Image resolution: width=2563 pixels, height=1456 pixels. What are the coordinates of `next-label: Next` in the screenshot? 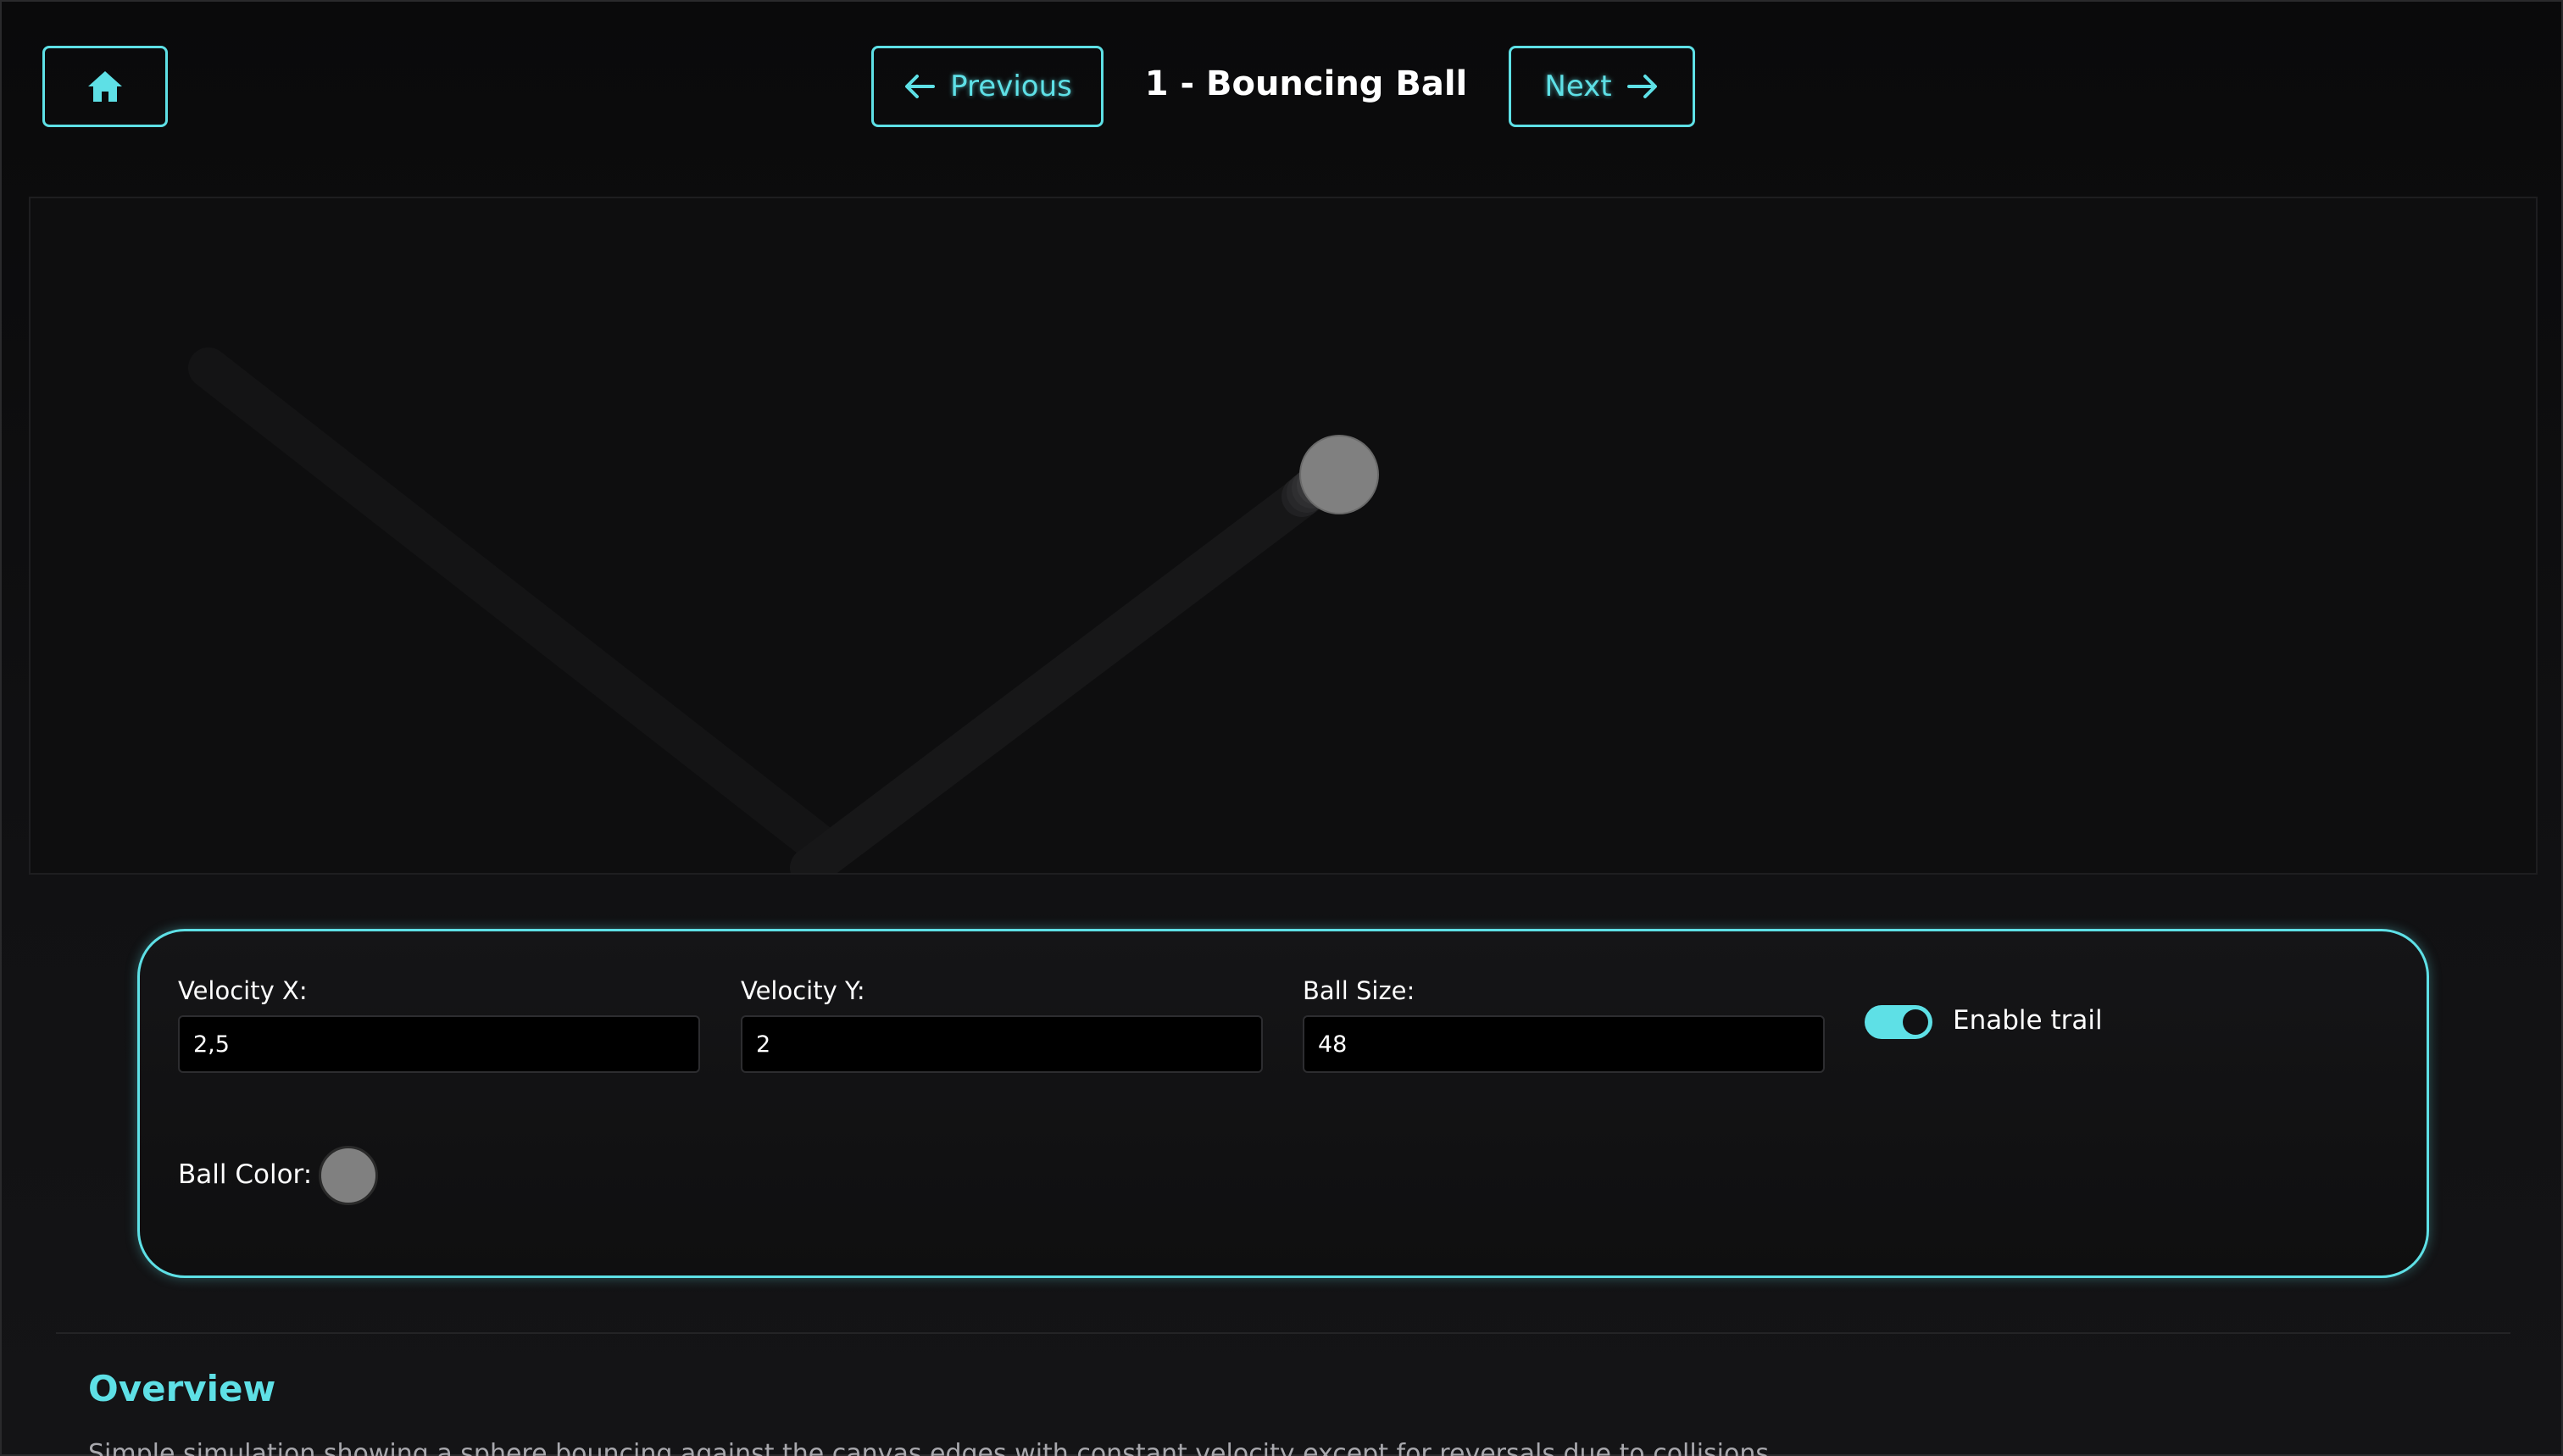 It's located at (1578, 86).